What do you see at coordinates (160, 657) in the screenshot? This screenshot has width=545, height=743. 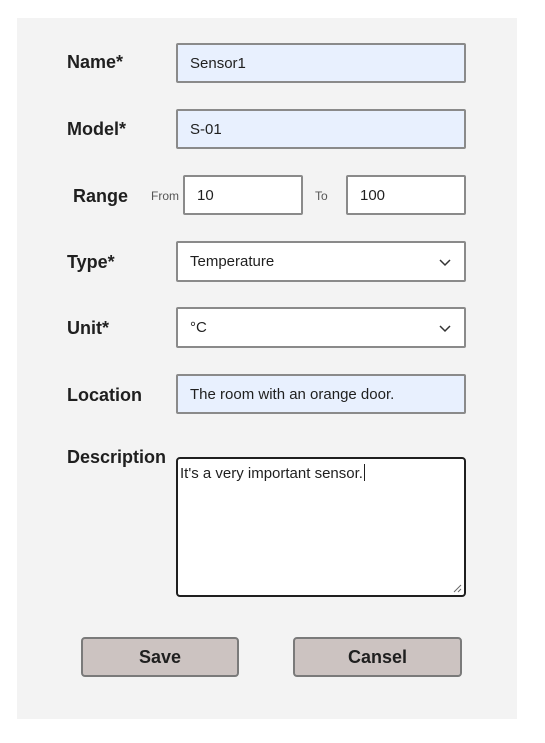 I see `save-button: Save` at bounding box center [160, 657].